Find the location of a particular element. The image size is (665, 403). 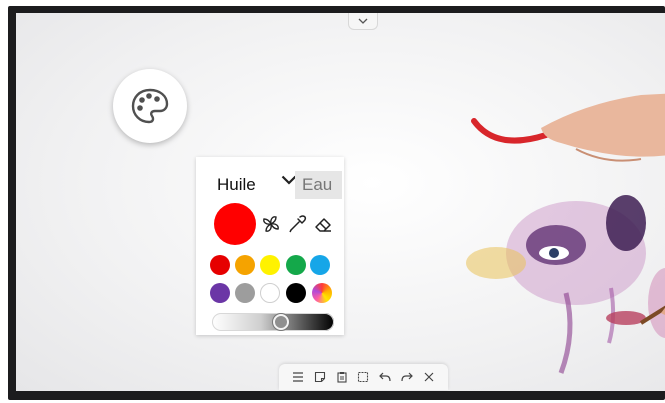

menu-icon is located at coordinates (297, 377).